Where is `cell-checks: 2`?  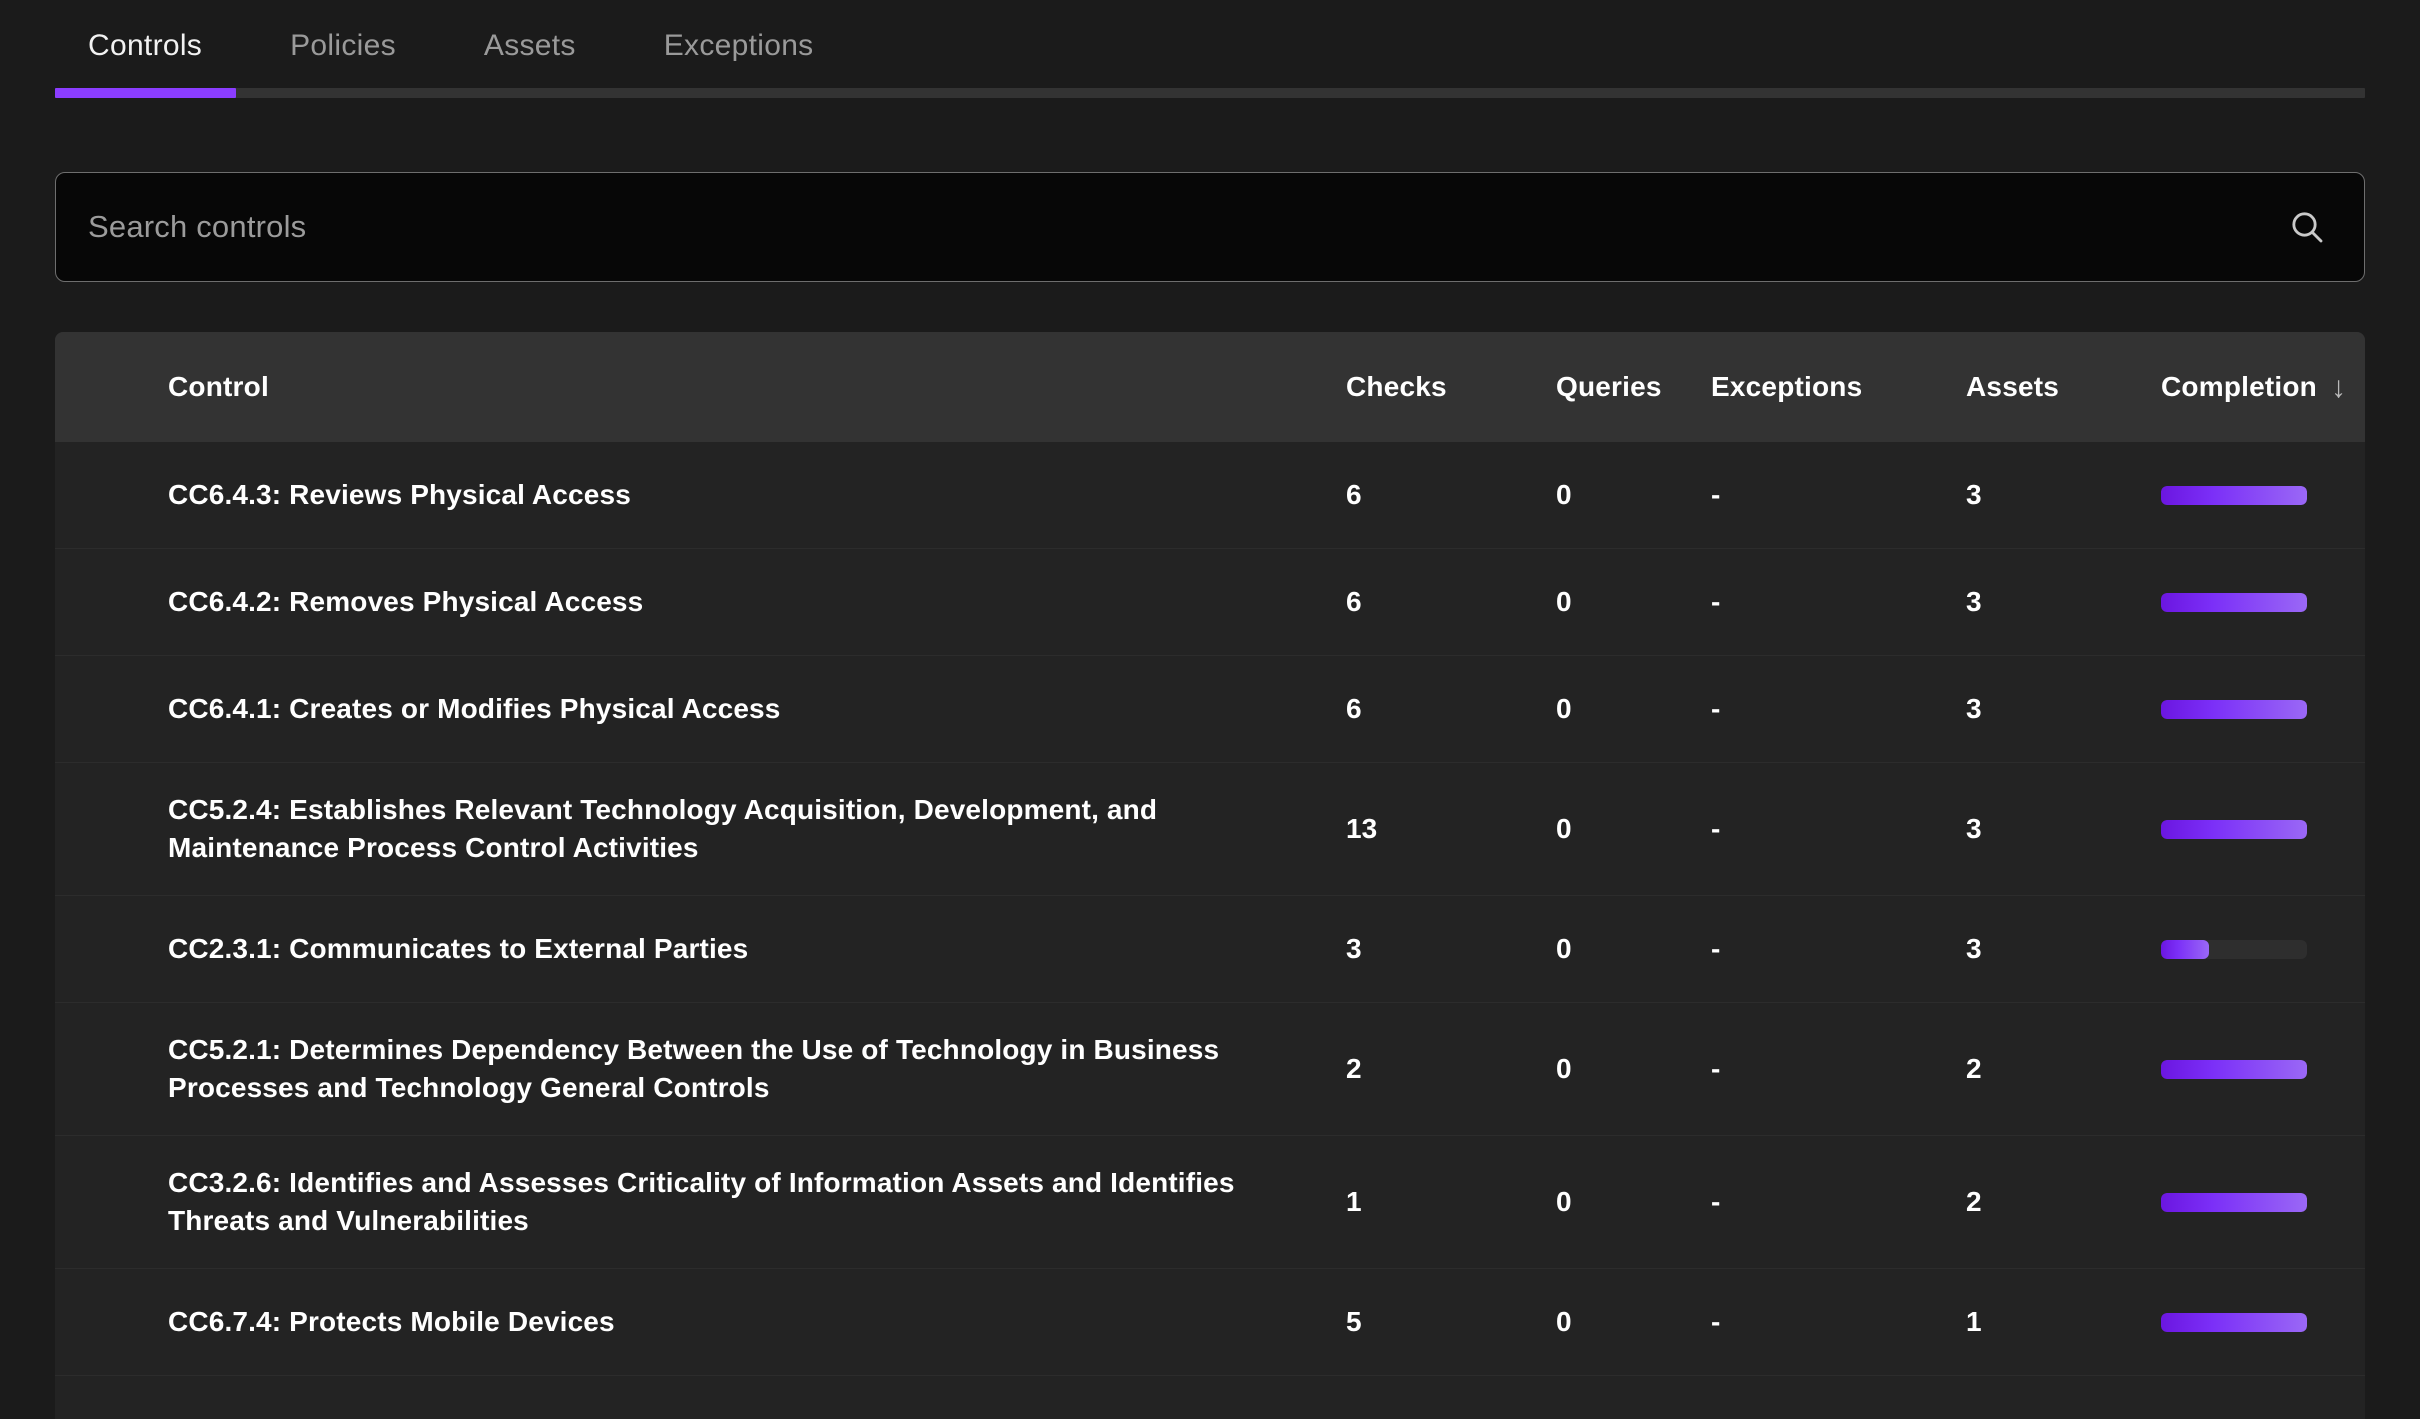
cell-checks: 2 is located at coordinates (1354, 1068).